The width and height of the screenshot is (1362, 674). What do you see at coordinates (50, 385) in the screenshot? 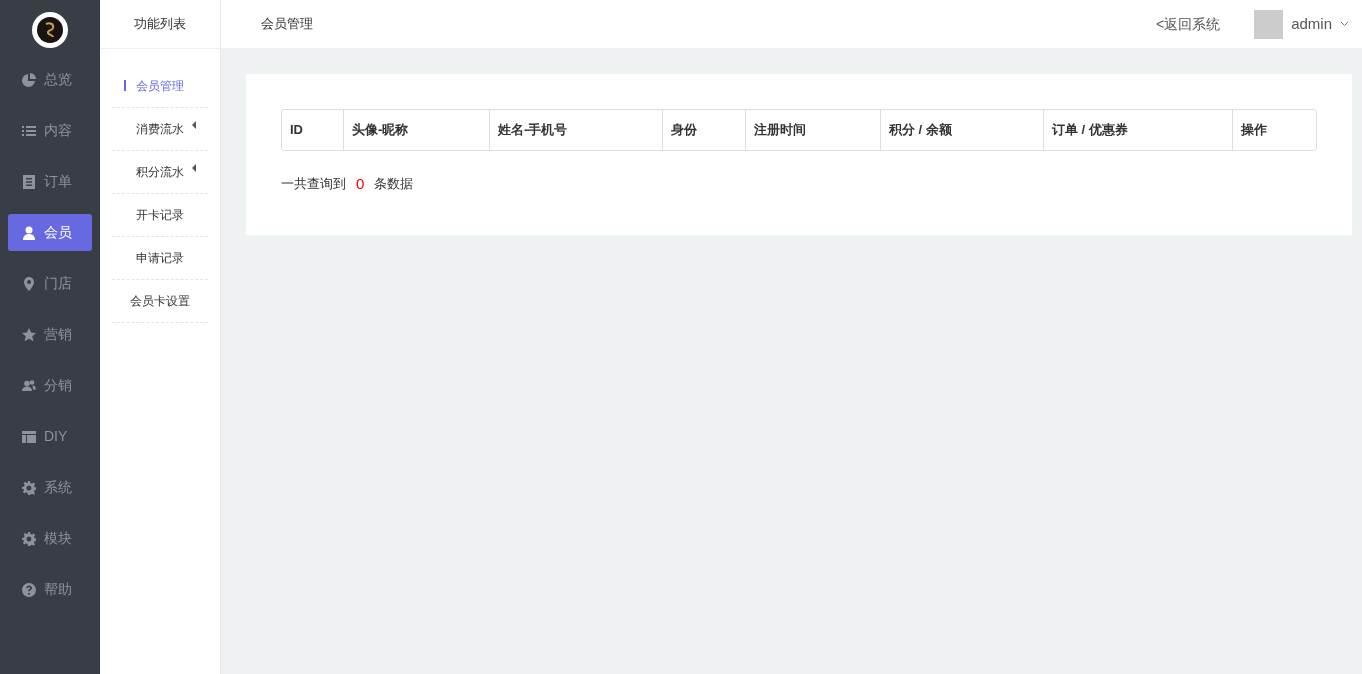
I see `nav-item: 分销` at bounding box center [50, 385].